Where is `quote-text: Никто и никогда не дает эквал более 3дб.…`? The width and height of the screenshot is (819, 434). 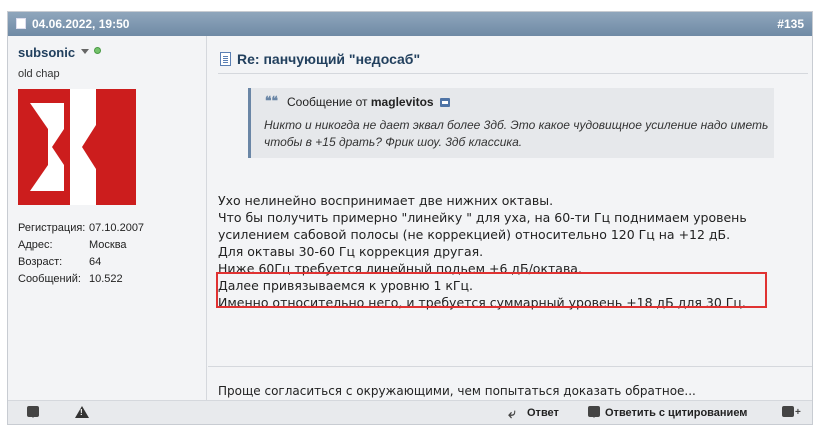
quote-text: Никто и никогда не дает эквал более 3дб.… is located at coordinates (516, 133).